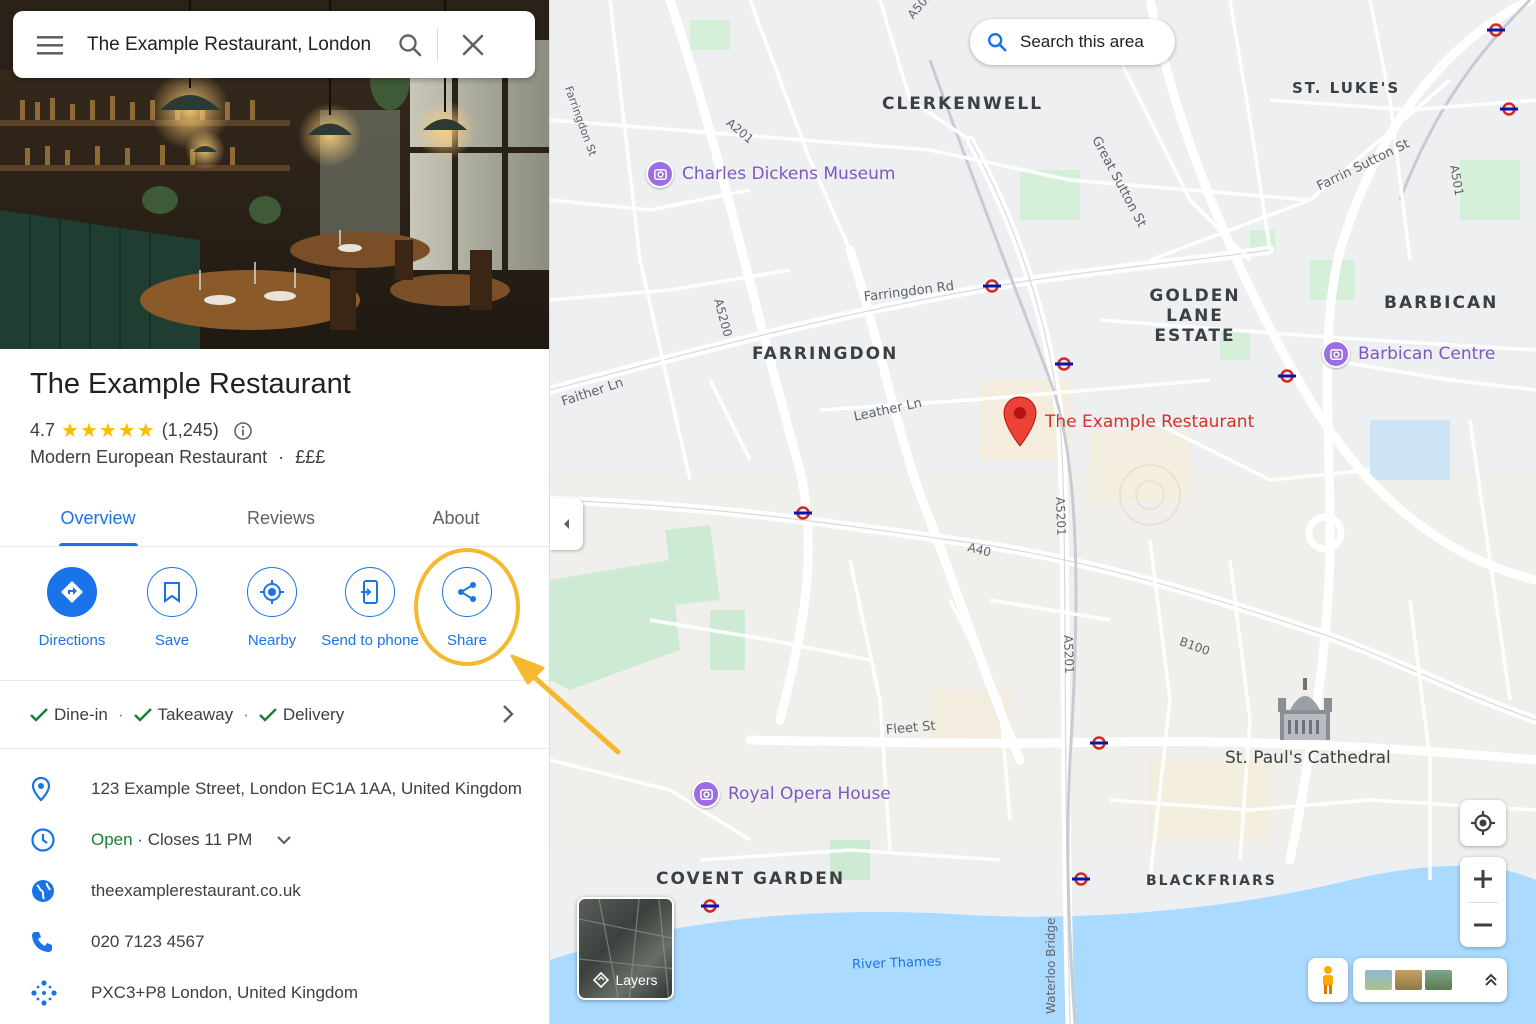  Describe the element at coordinates (284, 840) in the screenshot. I see `chevron-down-icon` at that location.